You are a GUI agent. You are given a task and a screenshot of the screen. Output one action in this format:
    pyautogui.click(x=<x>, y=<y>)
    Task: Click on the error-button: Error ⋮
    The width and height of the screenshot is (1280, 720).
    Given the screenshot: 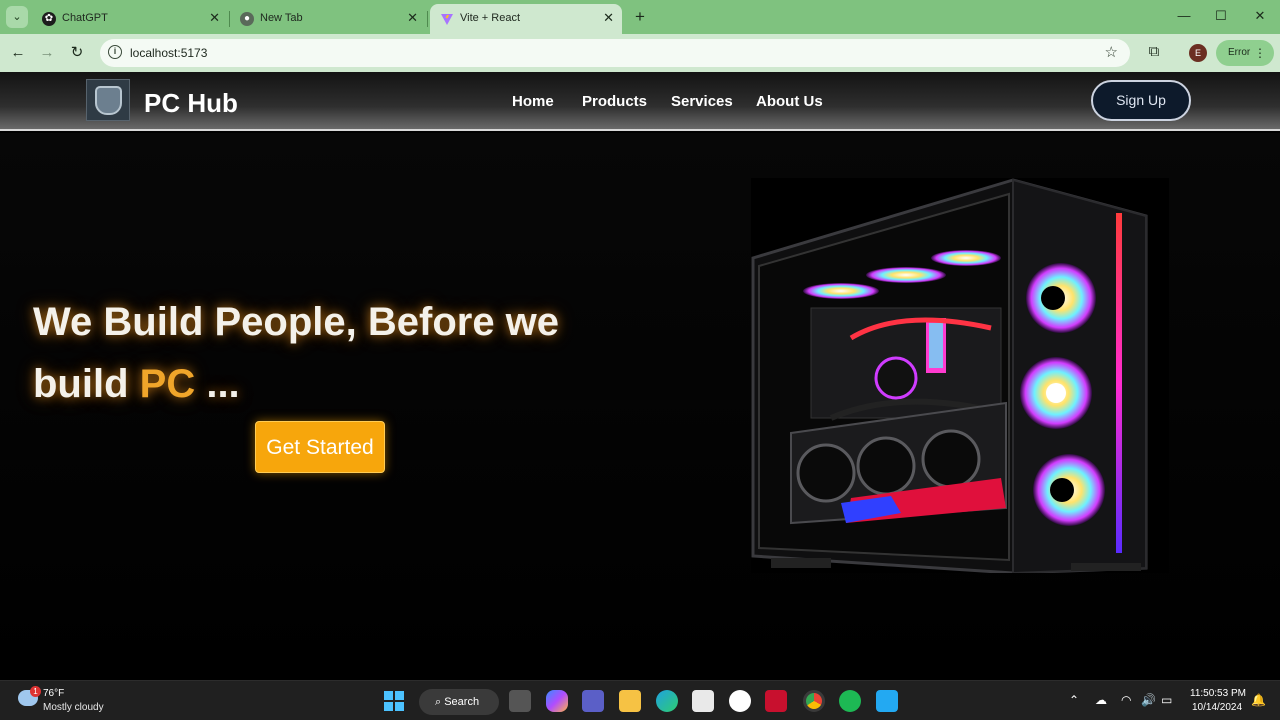 What is the action you would take?
    pyautogui.click(x=1245, y=53)
    